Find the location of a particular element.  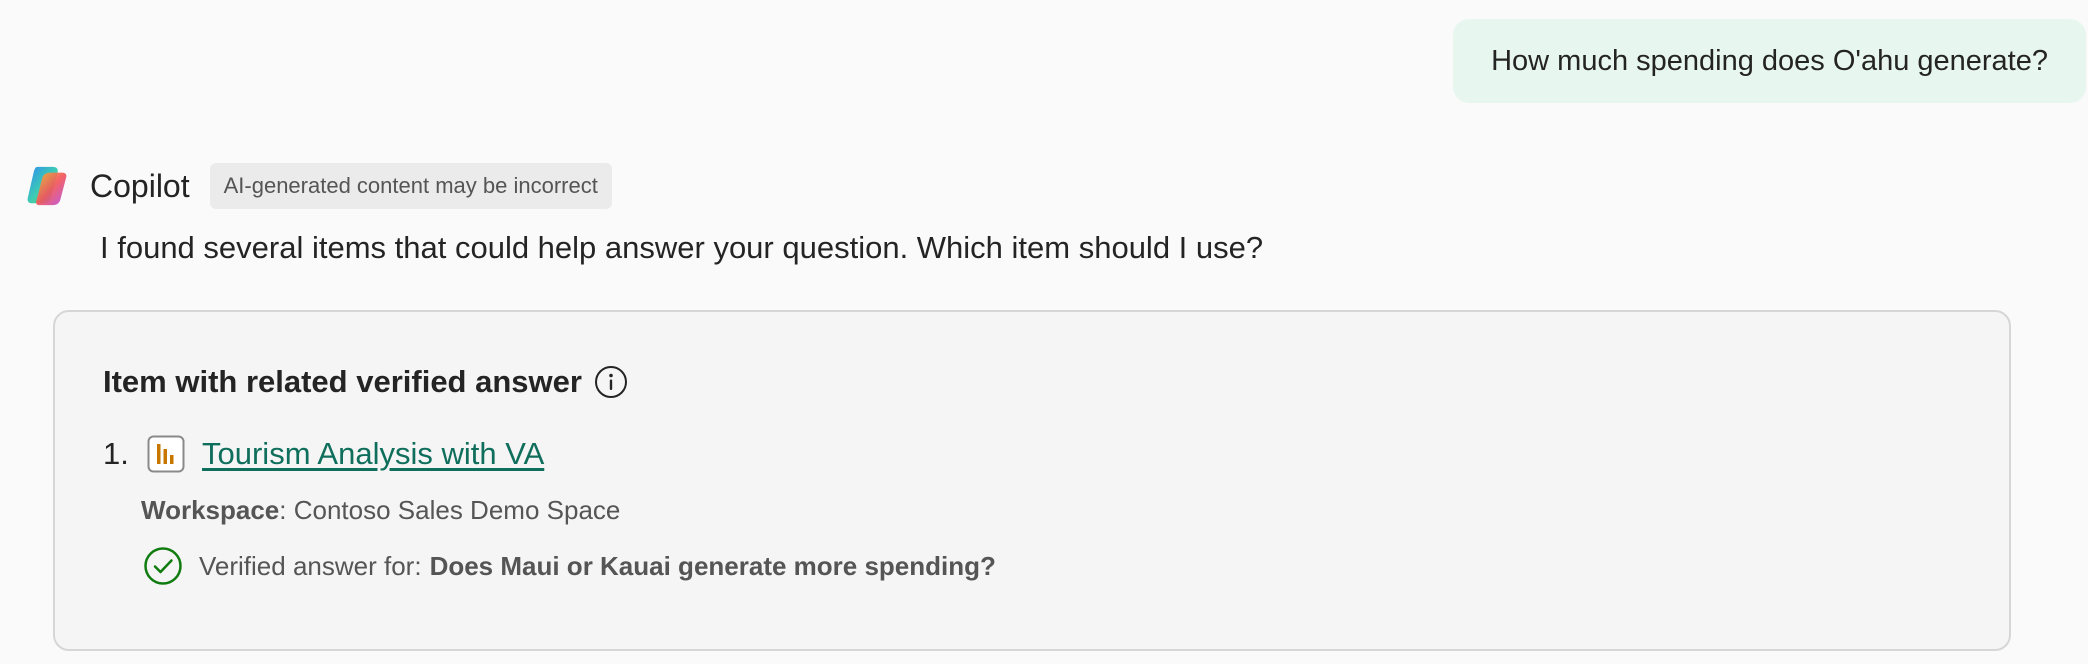

copilot-logo-icon is located at coordinates (47, 186).